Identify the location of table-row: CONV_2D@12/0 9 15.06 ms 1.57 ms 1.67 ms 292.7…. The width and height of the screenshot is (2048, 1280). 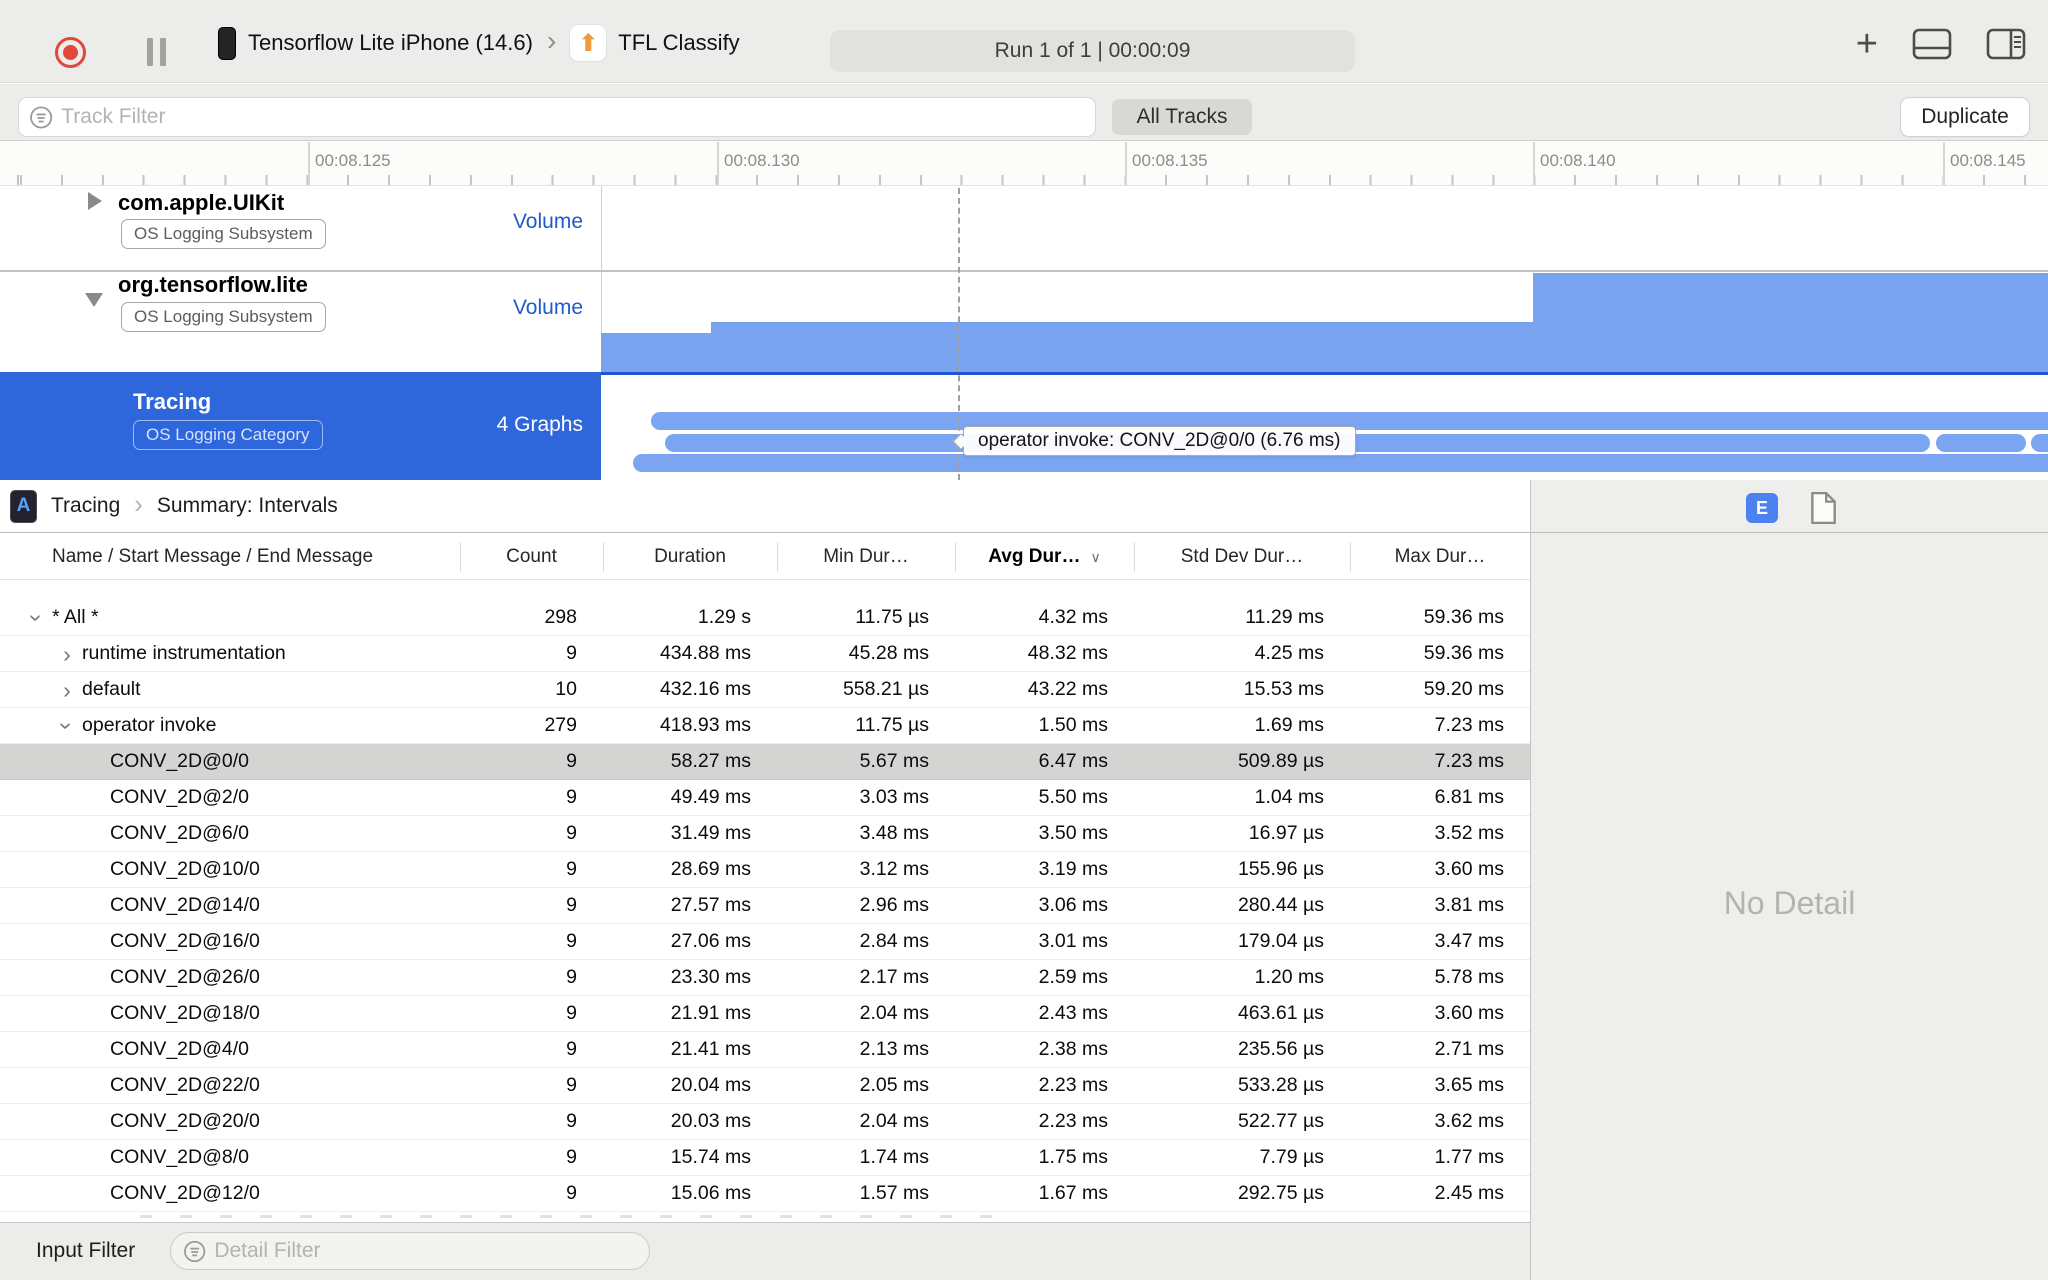
(765, 1194).